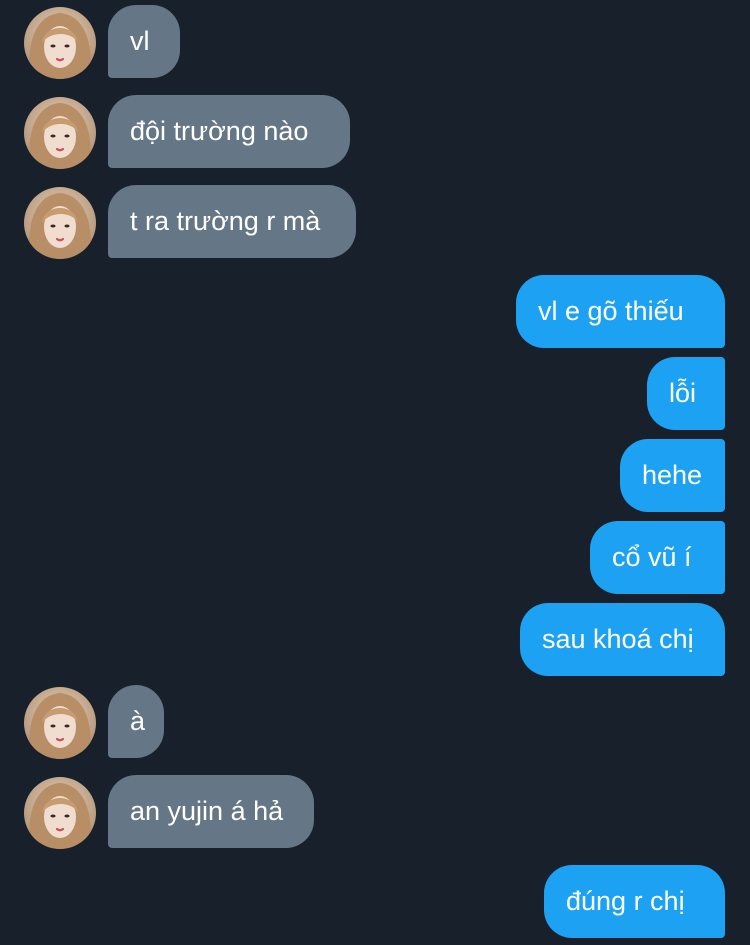 This screenshot has width=750, height=945. I want to click on message-text: à, so click(138, 721).